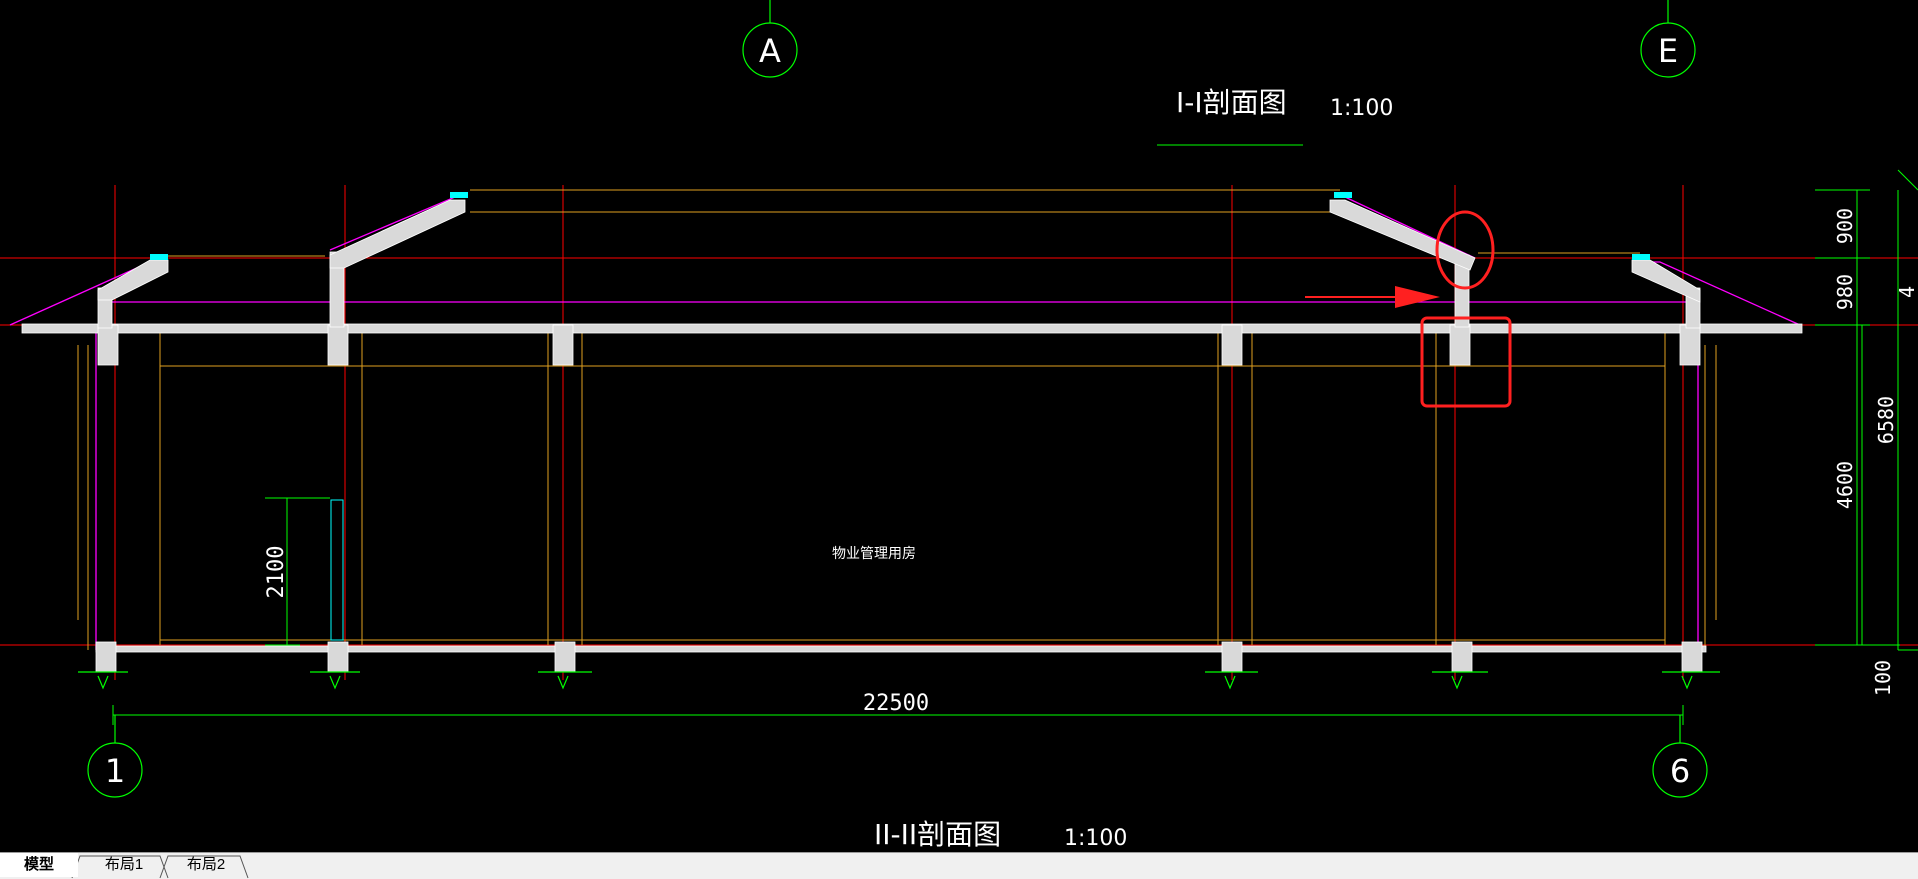 This screenshot has width=1918, height=879. Describe the element at coordinates (1231, 102) in the screenshot. I see `section-title-top: I-I剖面图` at that location.